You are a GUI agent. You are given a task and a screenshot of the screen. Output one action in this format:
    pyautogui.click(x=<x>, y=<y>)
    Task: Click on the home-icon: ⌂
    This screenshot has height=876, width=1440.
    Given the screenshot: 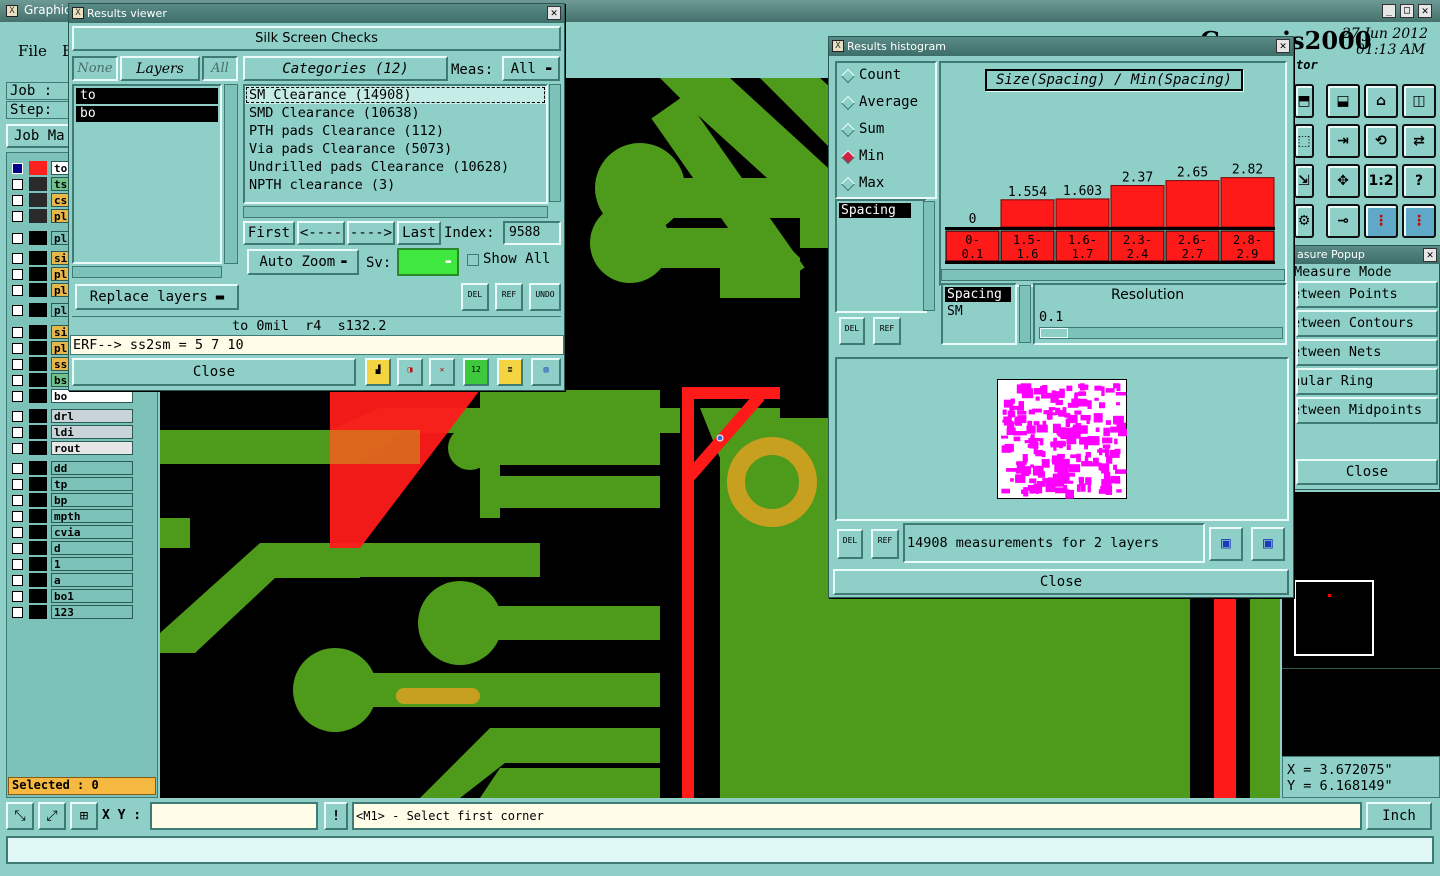 What is the action you would take?
    pyautogui.click(x=1381, y=101)
    